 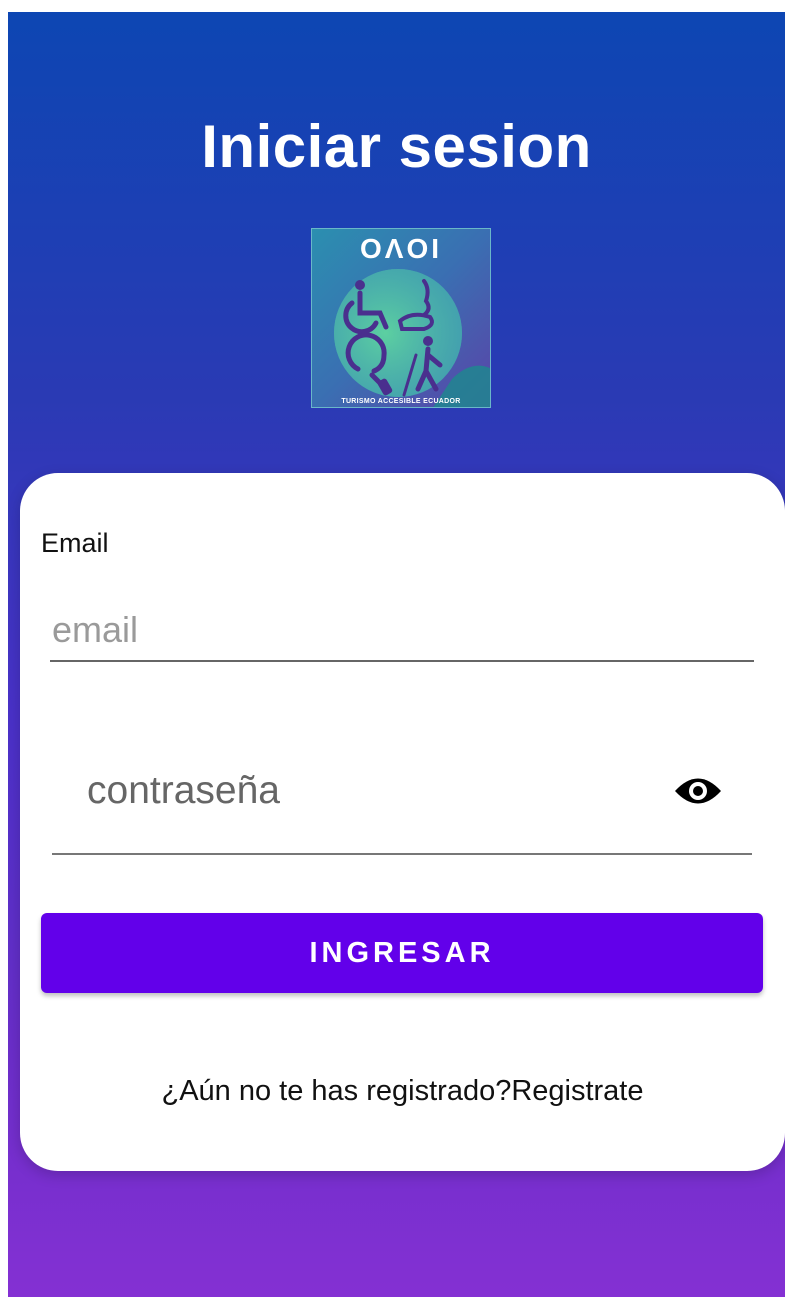 What do you see at coordinates (401, 318) in the screenshot?
I see `app-logo: ОΛОΙ TURISMO ACCESIBLE ECUADOR` at bounding box center [401, 318].